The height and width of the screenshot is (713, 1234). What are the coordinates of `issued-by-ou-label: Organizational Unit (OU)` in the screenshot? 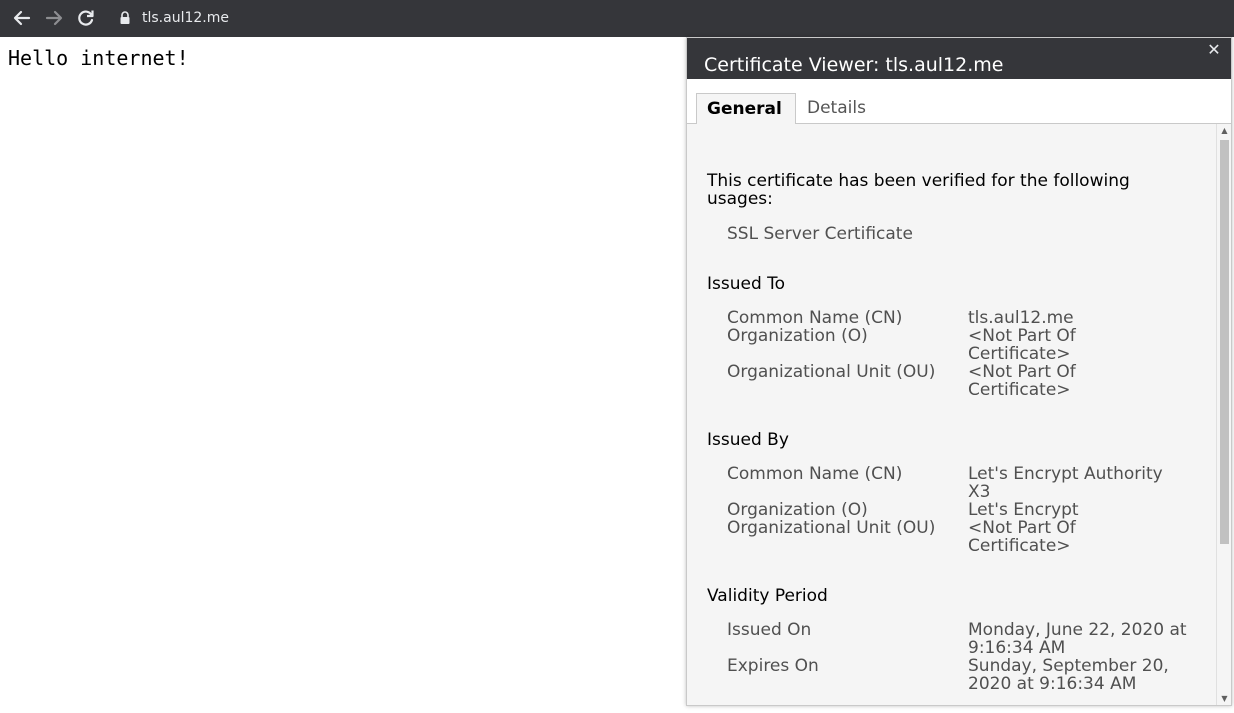 It's located at (831, 528).